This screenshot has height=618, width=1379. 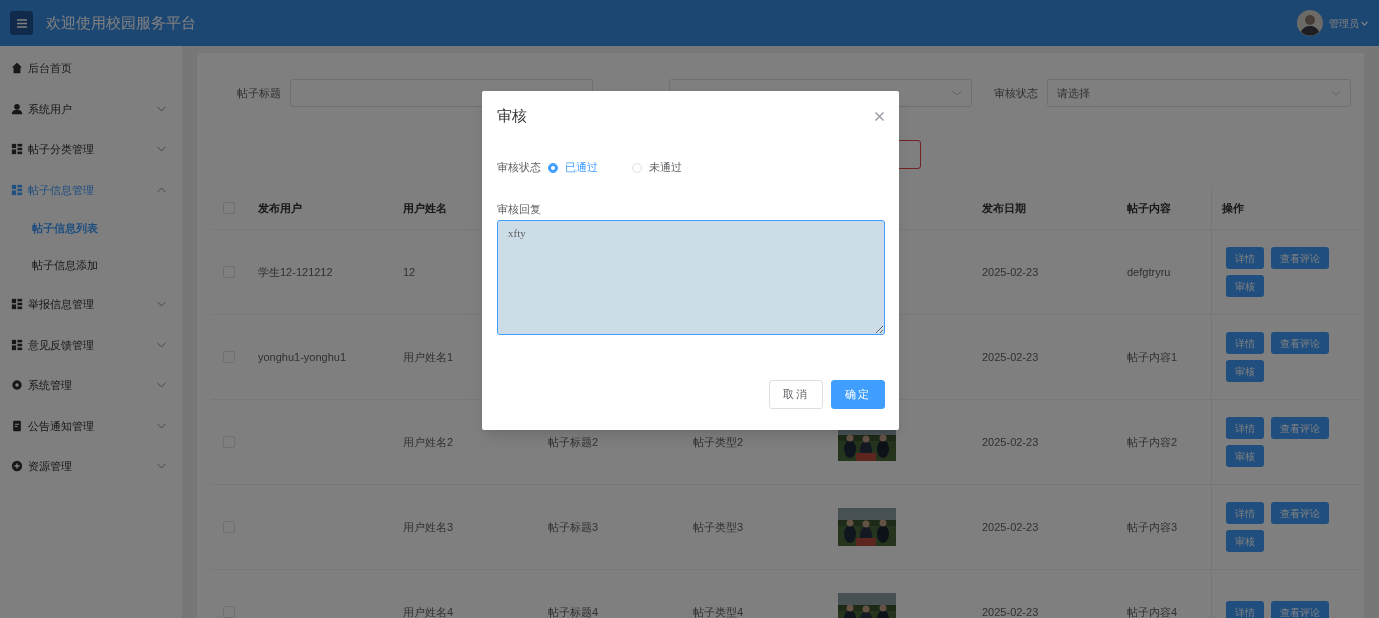 What do you see at coordinates (519, 209) in the screenshot?
I see `field-label: 审核回复` at bounding box center [519, 209].